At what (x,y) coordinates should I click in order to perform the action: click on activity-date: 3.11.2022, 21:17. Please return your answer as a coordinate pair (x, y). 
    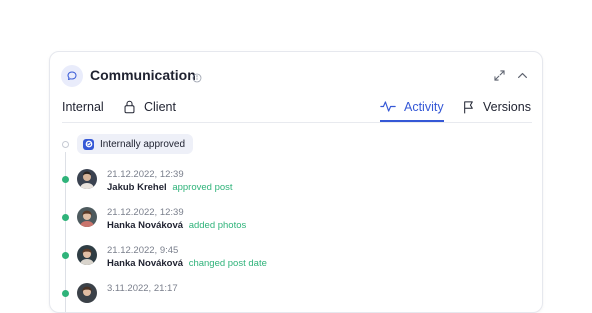
    Looking at the image, I should click on (142, 288).